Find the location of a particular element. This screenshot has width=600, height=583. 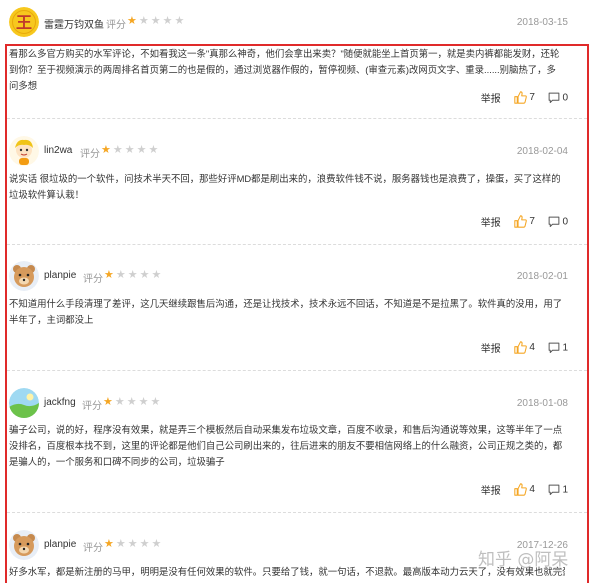

zhihu-watermark: 知乎 @阿呆 is located at coordinates (523, 560).